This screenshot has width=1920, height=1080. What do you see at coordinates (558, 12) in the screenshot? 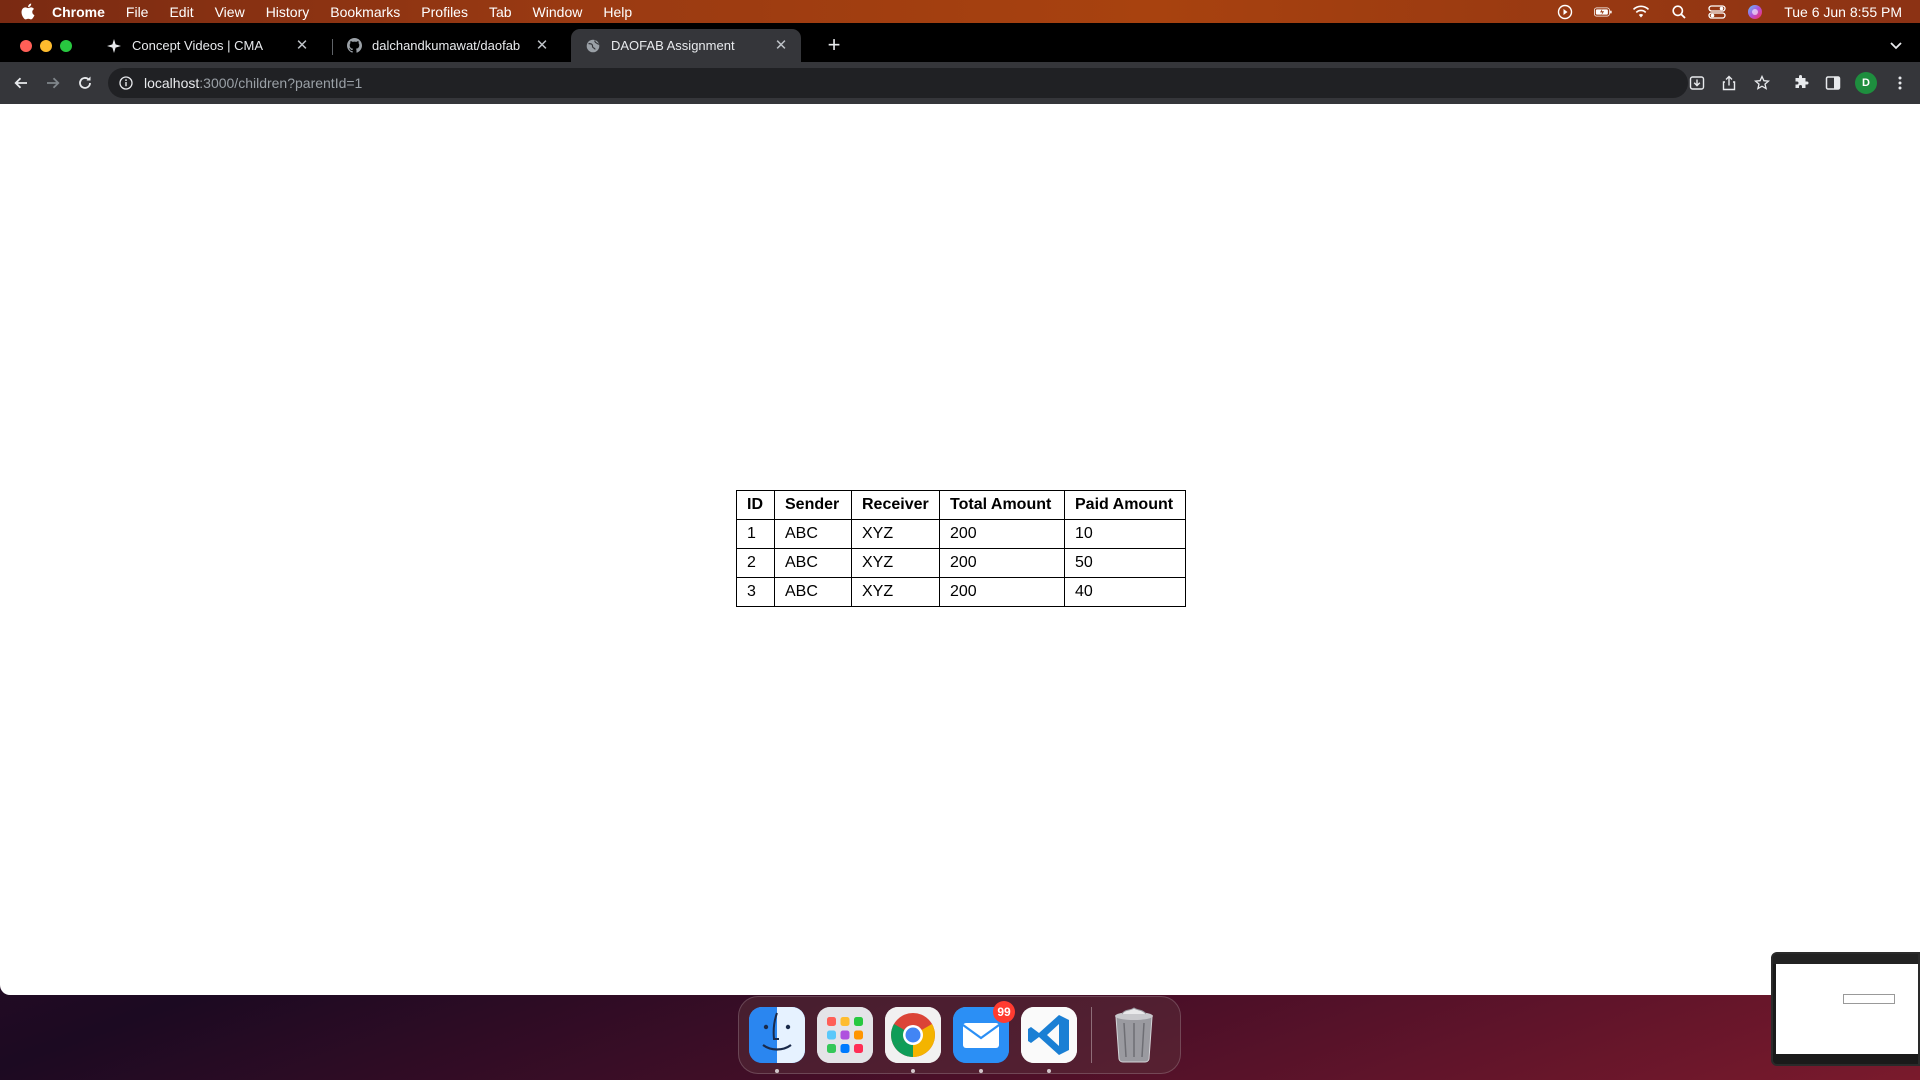
I see `menu-window: Window` at bounding box center [558, 12].